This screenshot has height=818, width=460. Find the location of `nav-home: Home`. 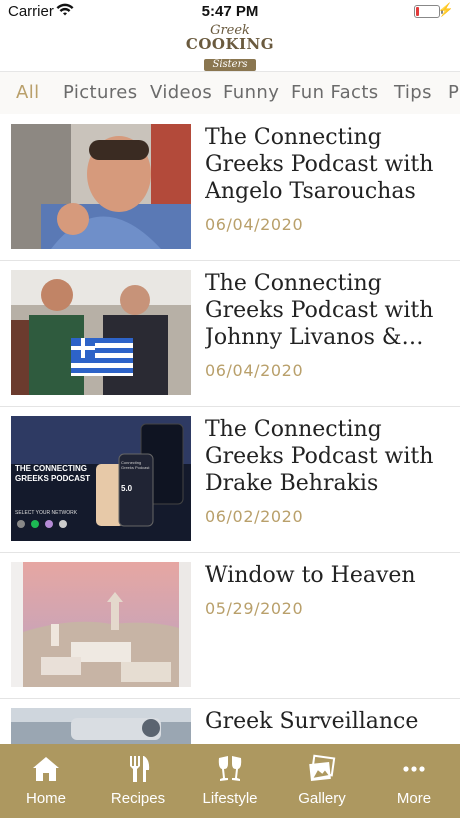

nav-home: Home is located at coordinates (46, 781).